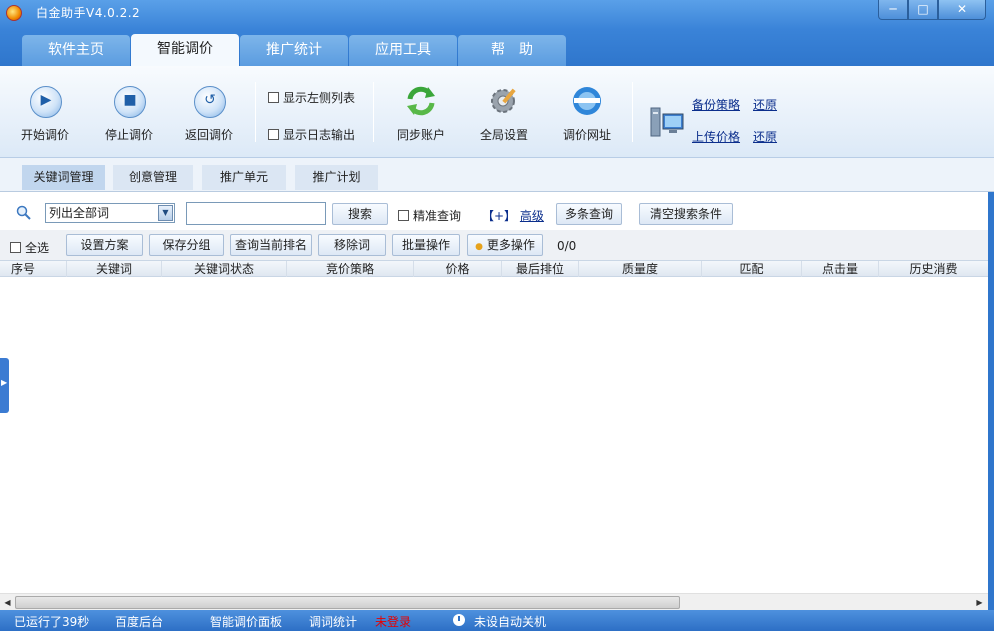 This screenshot has height=631, width=994. I want to click on keyword-filter-select: 列出全部词 ▼, so click(110, 213).